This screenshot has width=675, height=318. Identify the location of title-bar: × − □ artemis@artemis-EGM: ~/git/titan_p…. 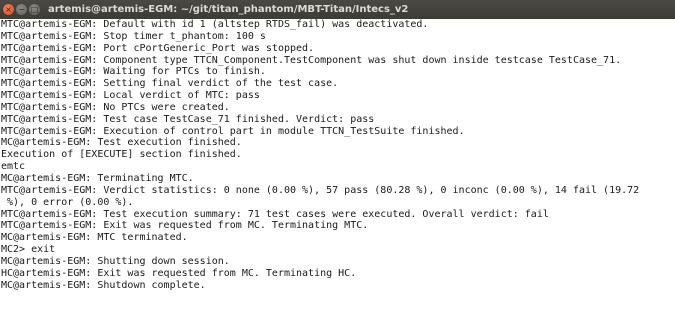
(337, 9).